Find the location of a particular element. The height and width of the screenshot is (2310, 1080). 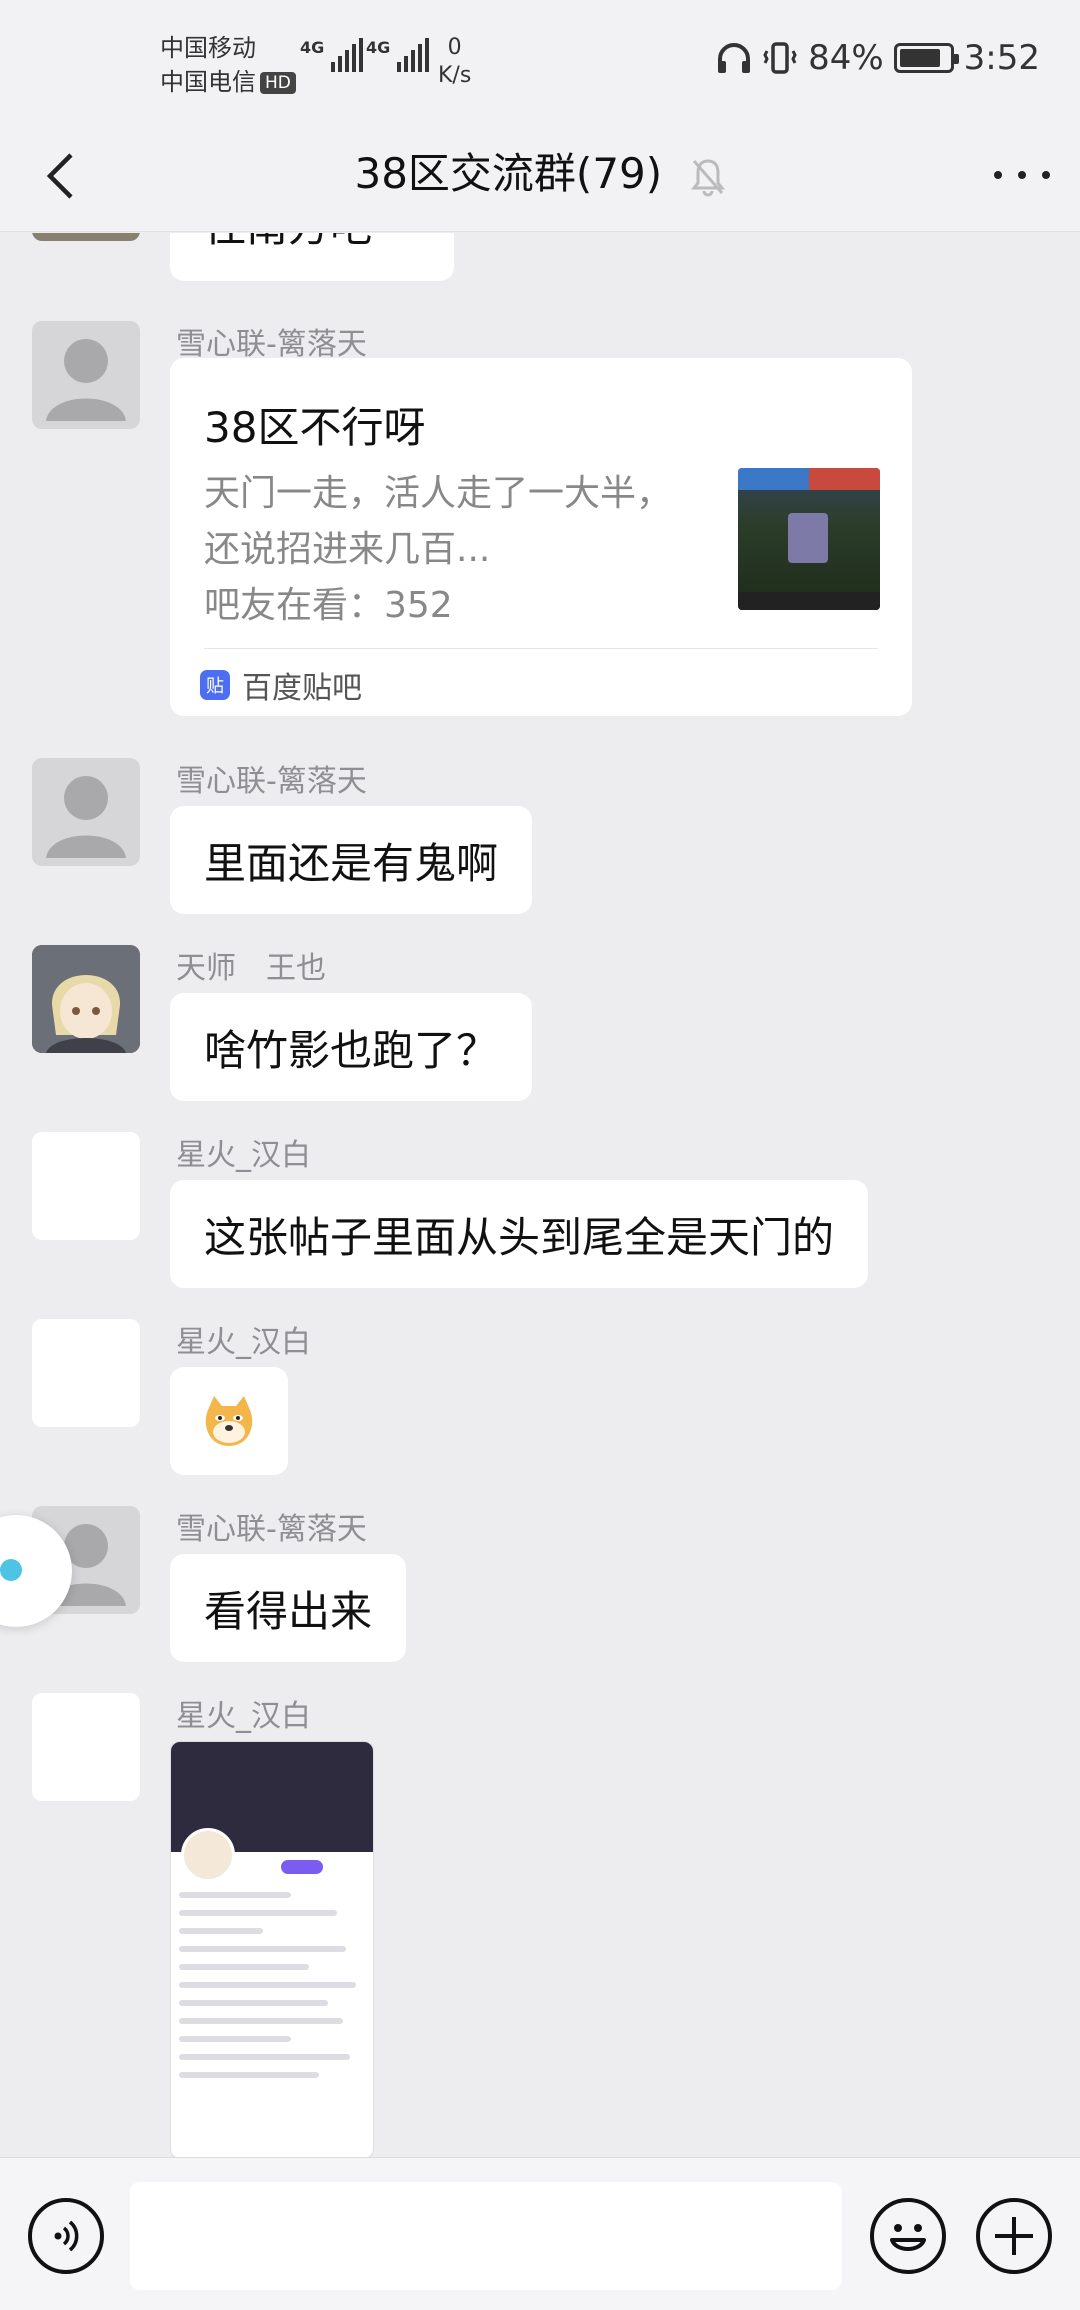

signal-2-tag: 4G is located at coordinates (378, 47).